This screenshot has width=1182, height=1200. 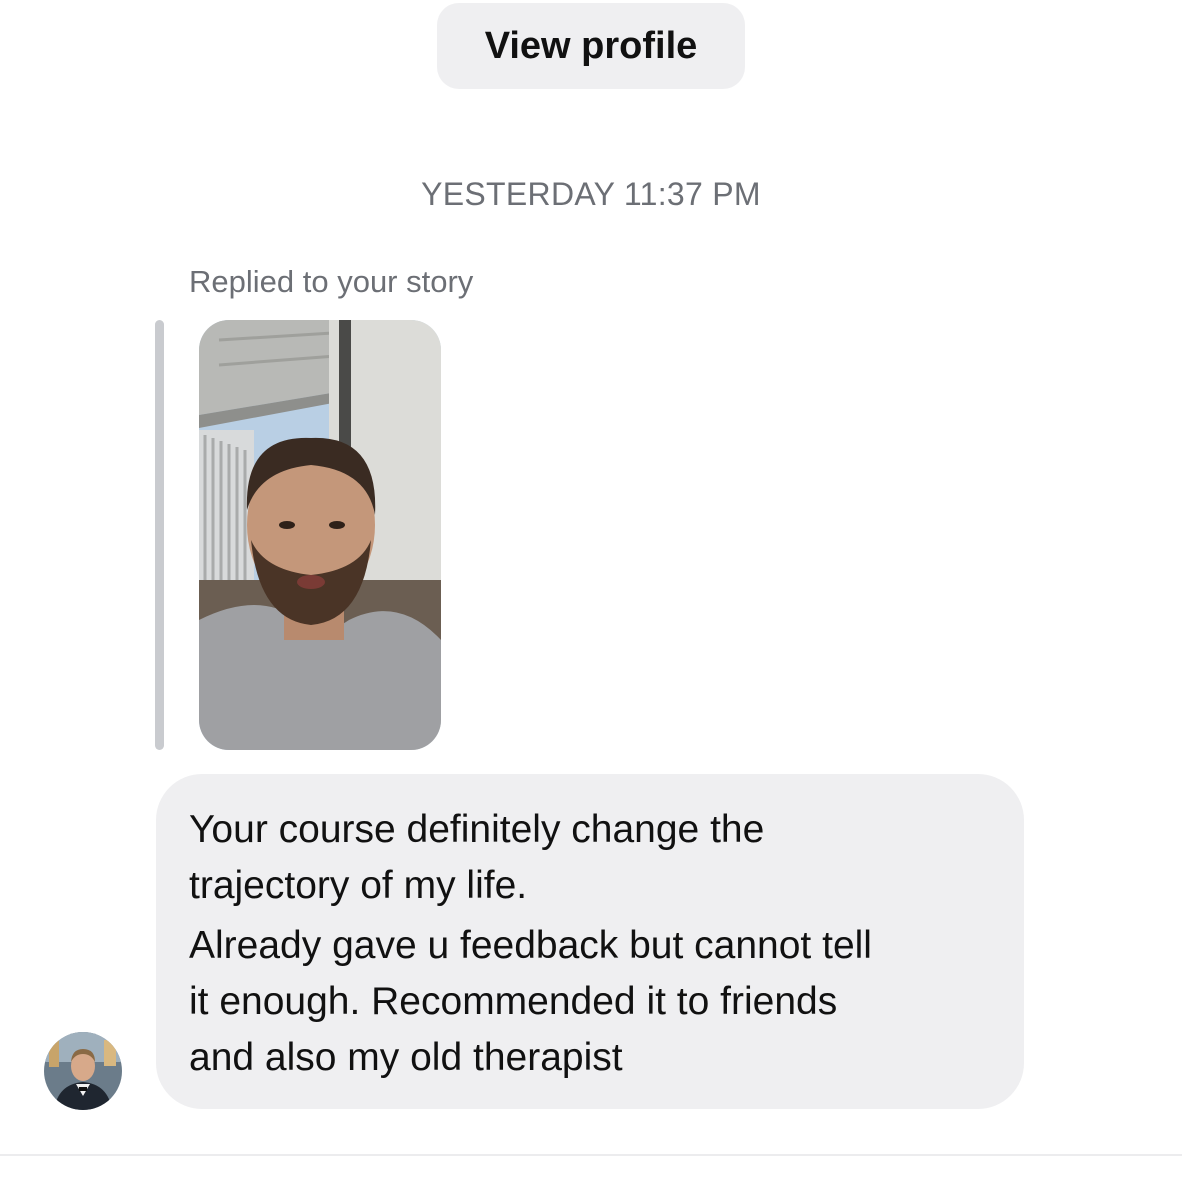 What do you see at coordinates (331, 281) in the screenshot?
I see `story-reply-label: Replied to your story` at bounding box center [331, 281].